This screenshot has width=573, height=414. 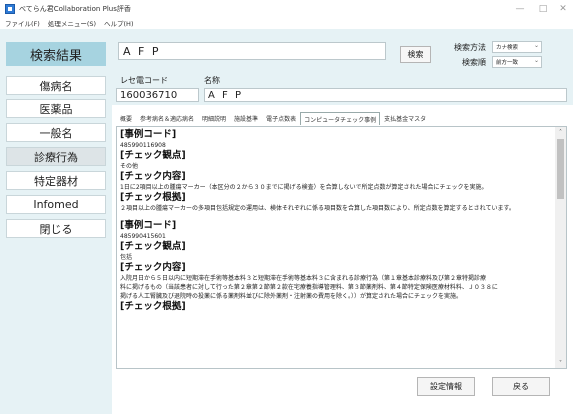 What do you see at coordinates (126, 257) in the screenshot?
I see `case2-viewpoint: 包括` at bounding box center [126, 257].